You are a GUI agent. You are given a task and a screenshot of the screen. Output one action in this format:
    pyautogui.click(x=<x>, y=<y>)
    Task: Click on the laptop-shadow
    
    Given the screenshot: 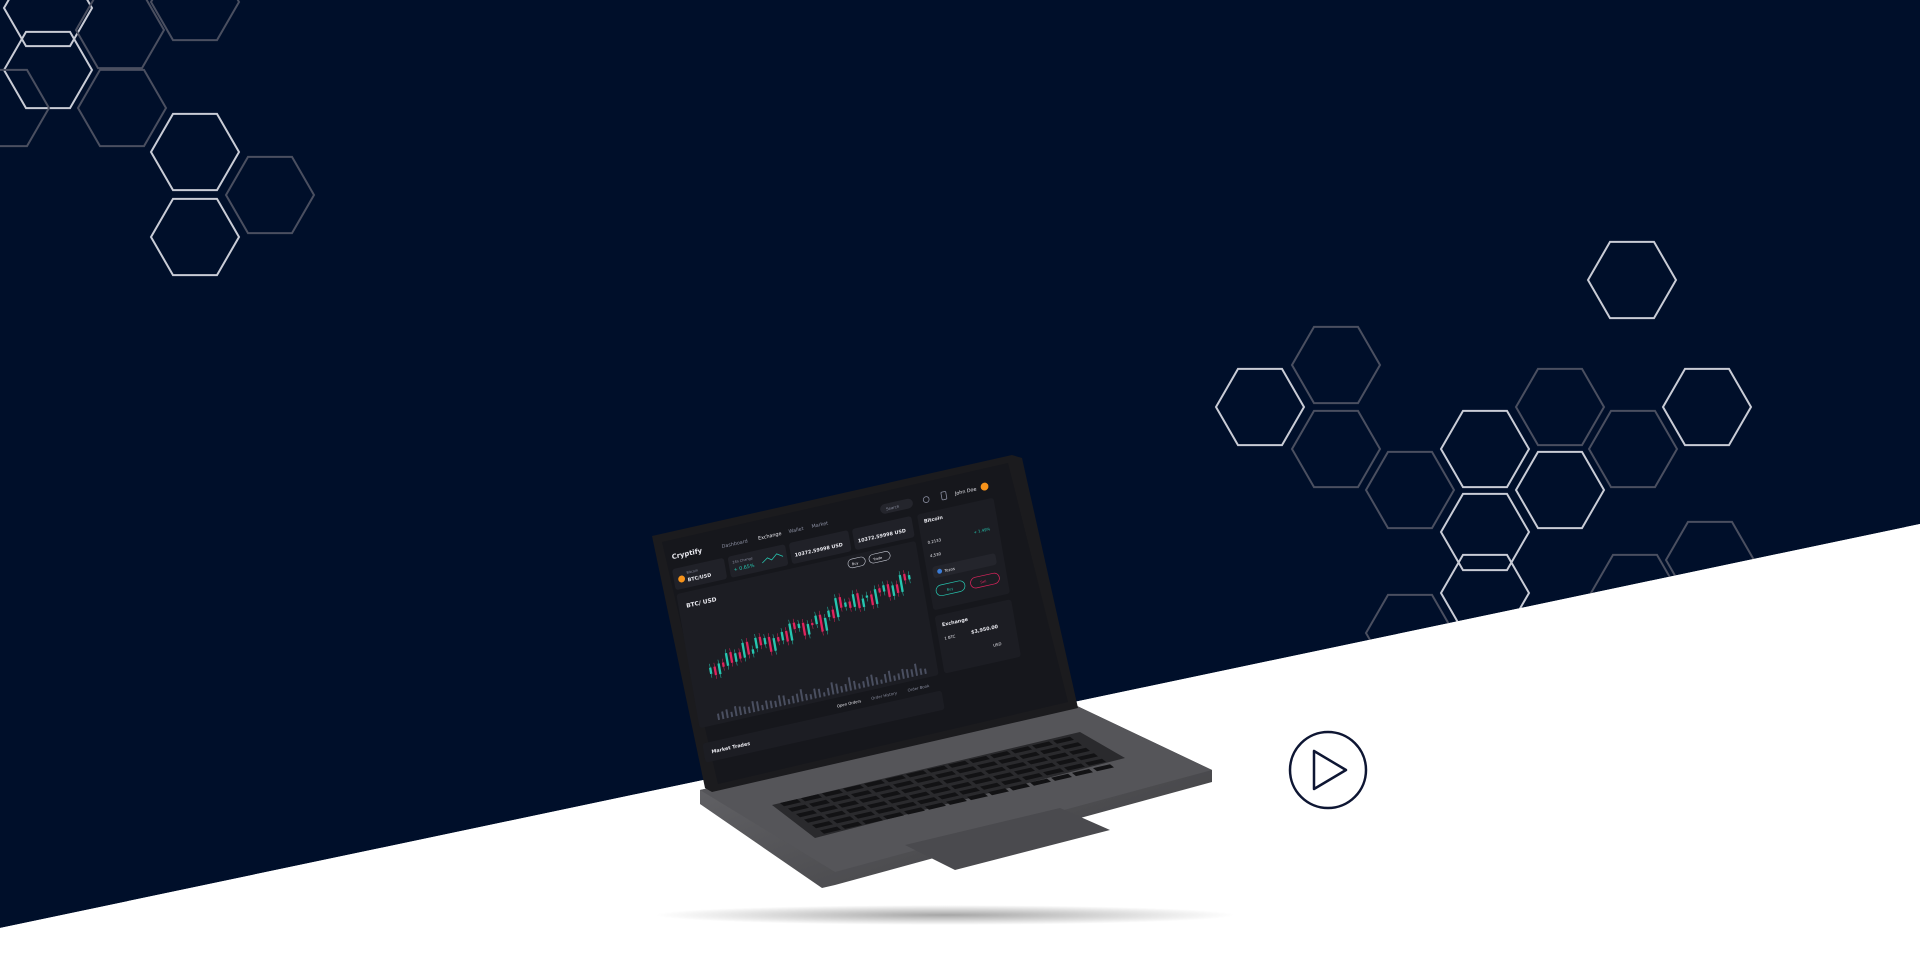 What is the action you would take?
    pyautogui.click(x=945, y=915)
    